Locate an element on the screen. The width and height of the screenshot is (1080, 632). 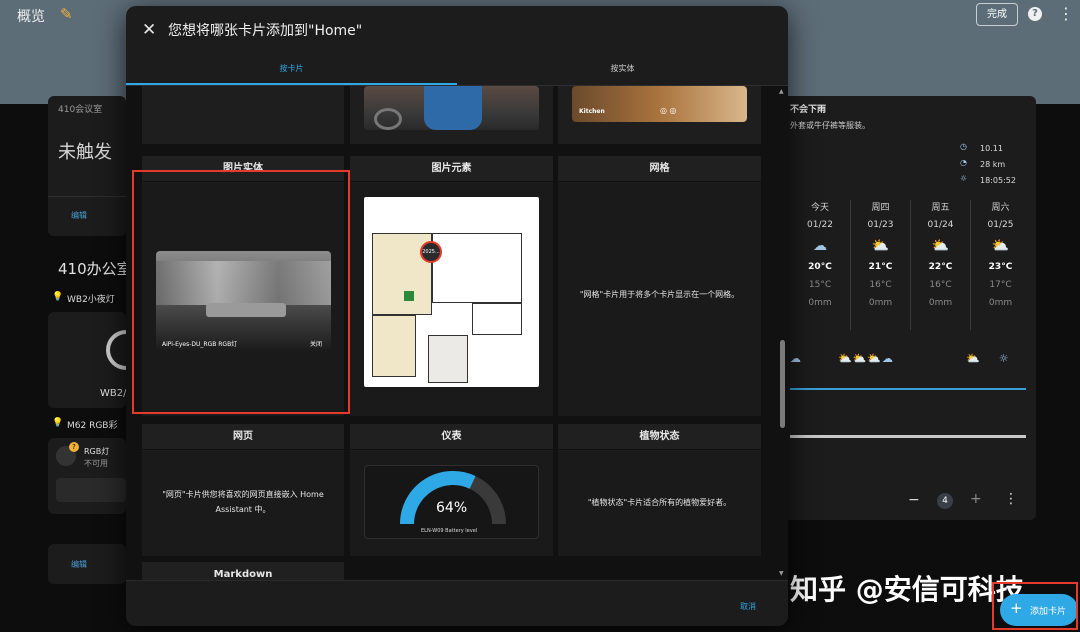
forecast-date: 01/22 is located at coordinates (820, 225).